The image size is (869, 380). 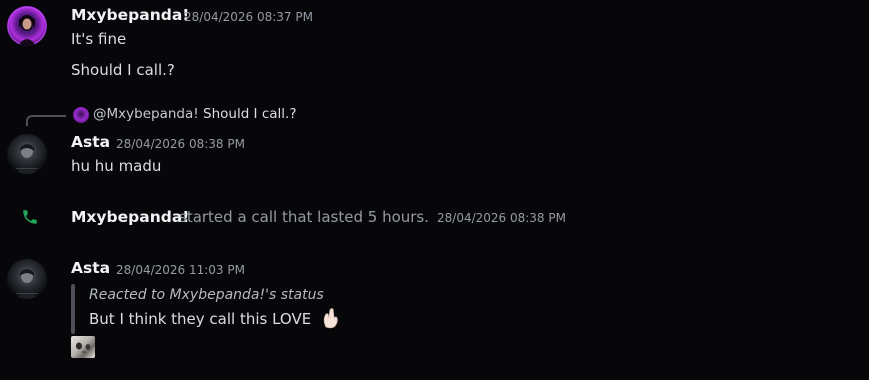 What do you see at coordinates (30, 217) in the screenshot?
I see `phone-icon` at bounding box center [30, 217].